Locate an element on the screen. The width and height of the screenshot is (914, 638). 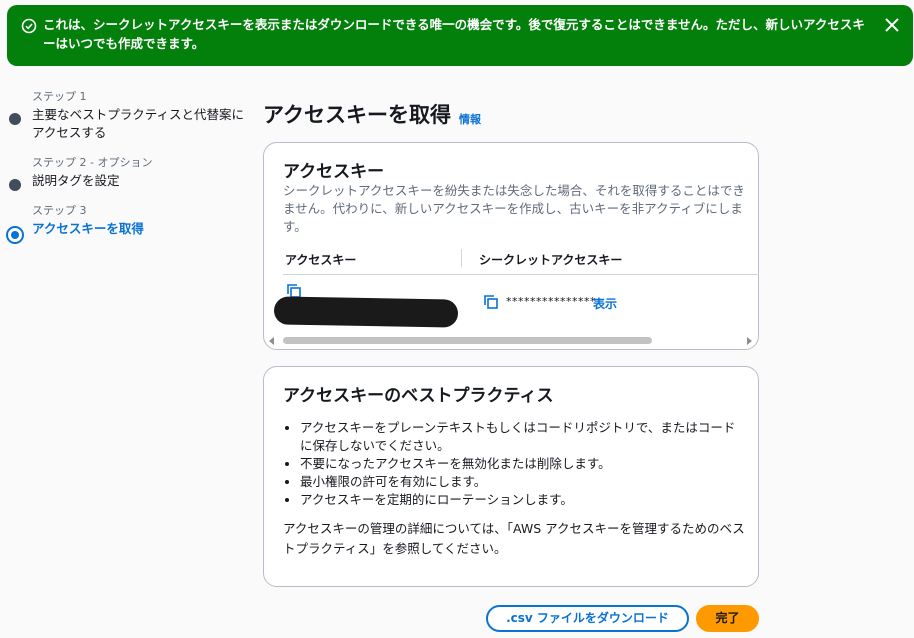
table-header-divider is located at coordinates (521, 274).